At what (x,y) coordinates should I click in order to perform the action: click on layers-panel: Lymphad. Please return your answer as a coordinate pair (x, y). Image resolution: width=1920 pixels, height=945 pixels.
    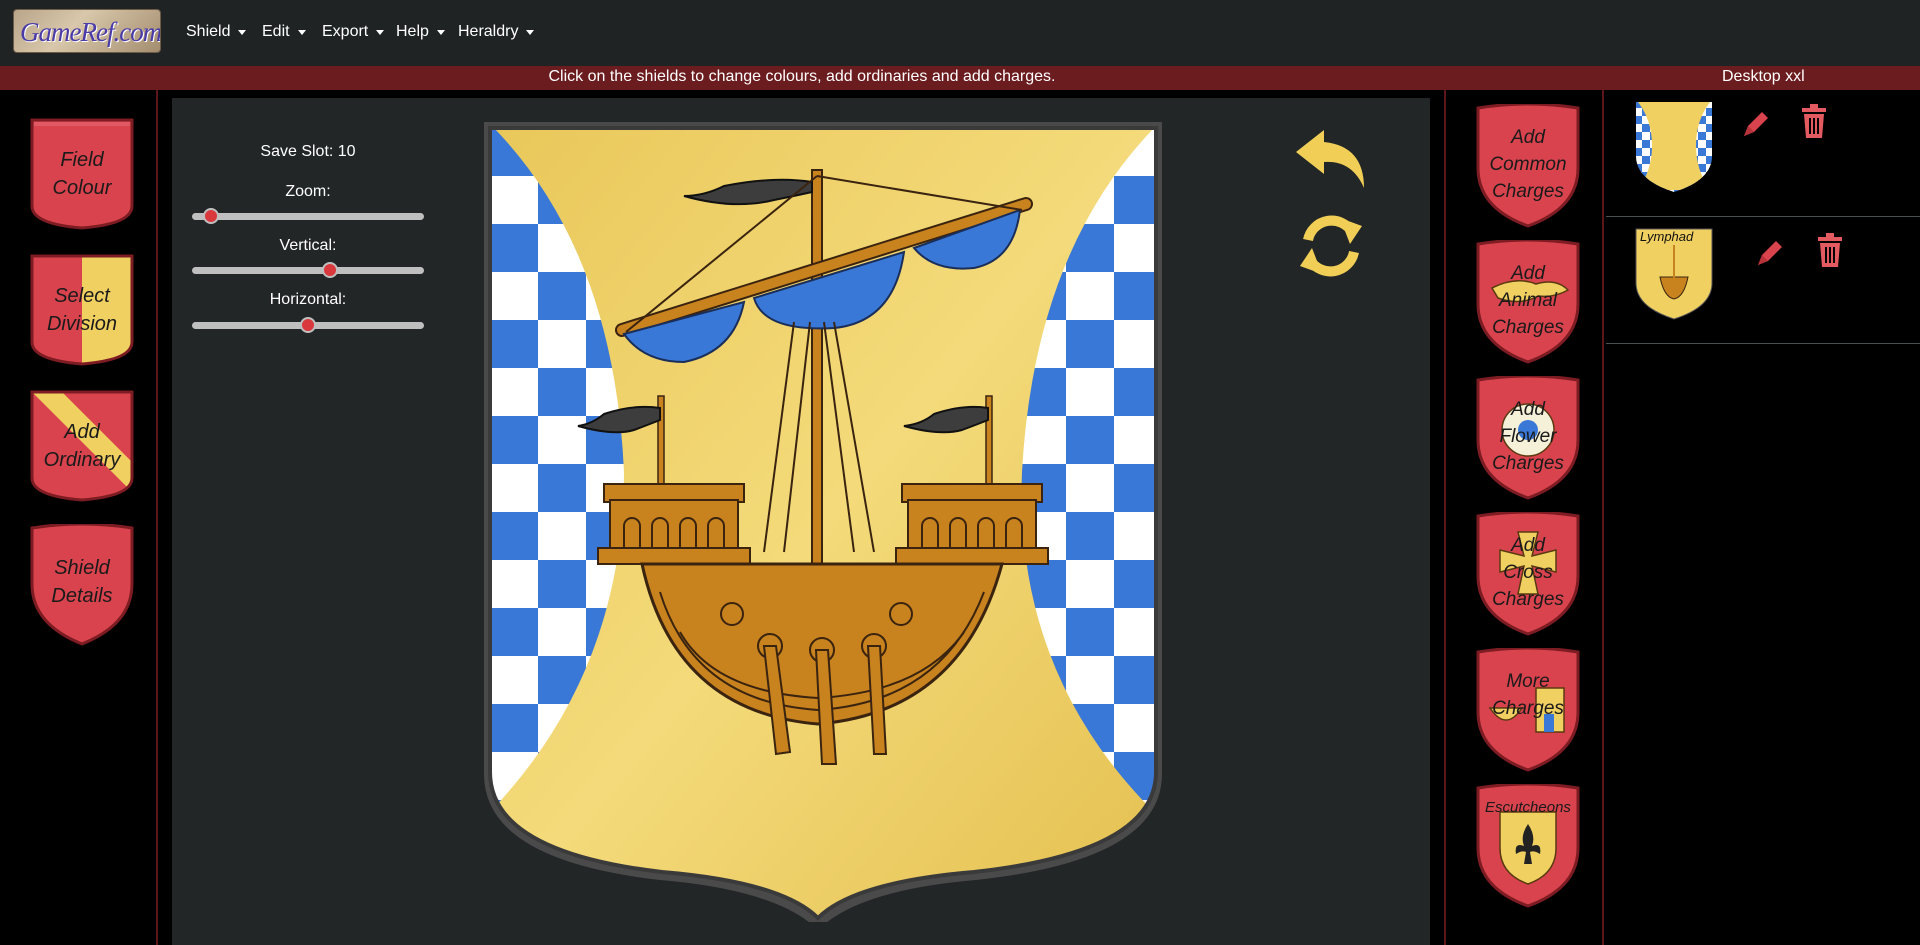
    Looking at the image, I should click on (1763, 517).